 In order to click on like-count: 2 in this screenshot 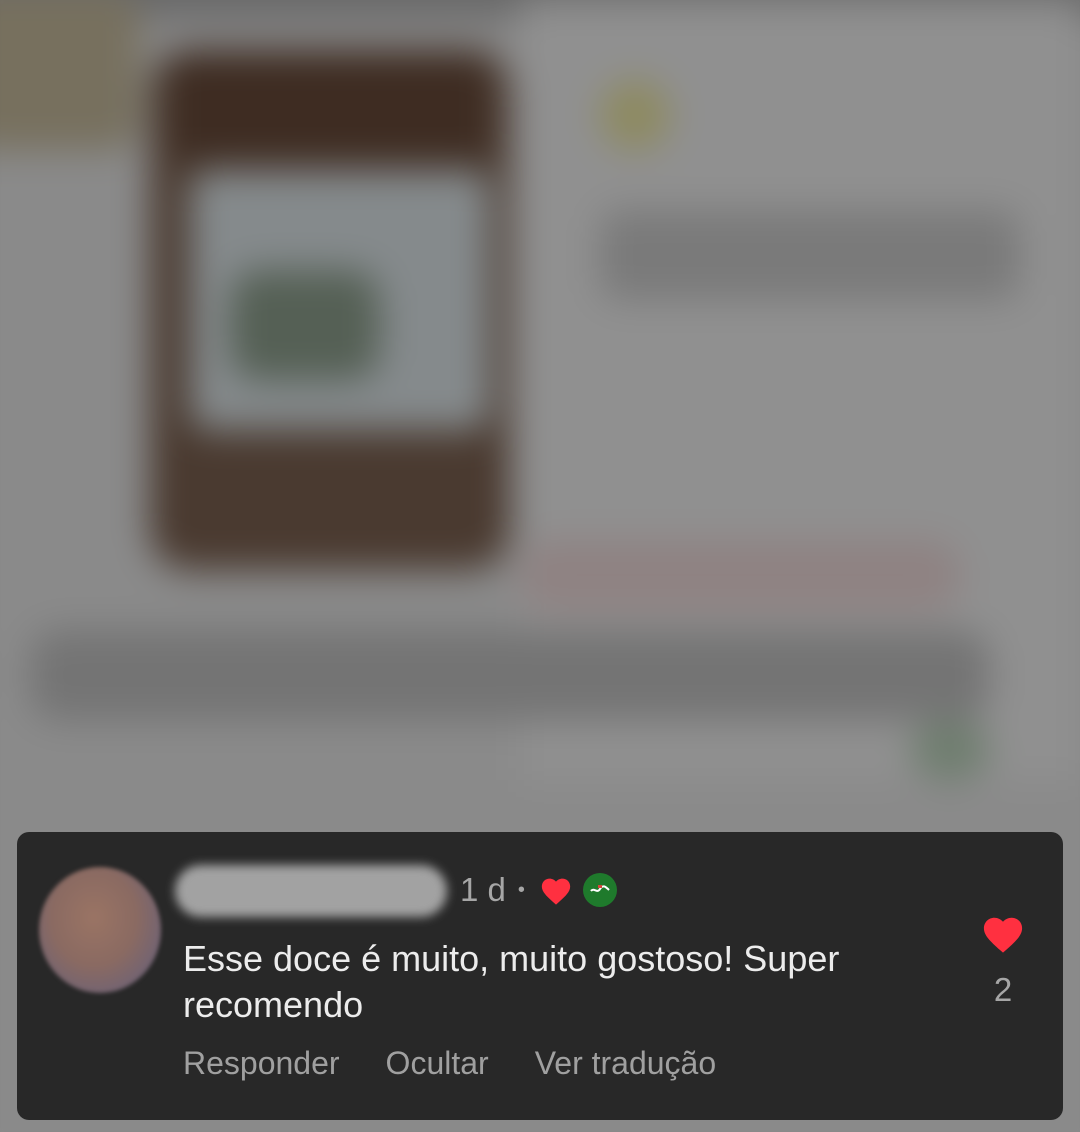, I will do `click(1003, 989)`.